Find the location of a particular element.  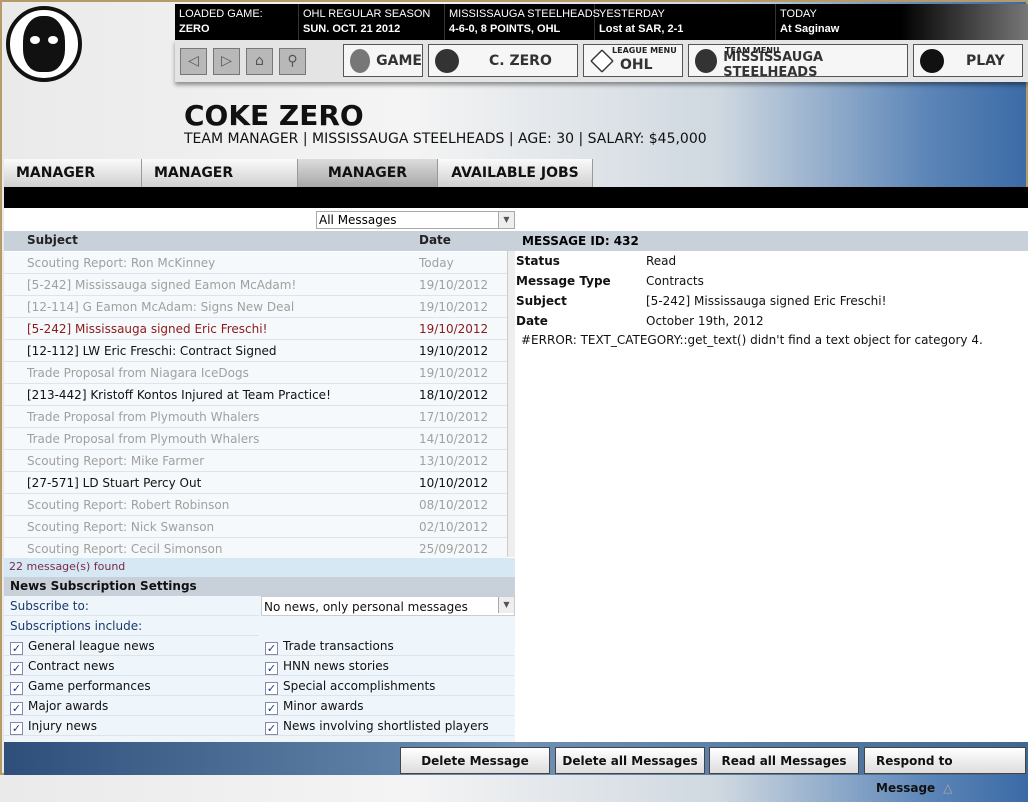

message-subject: Scouting Report: Ron McKinney is located at coordinates (121, 263).